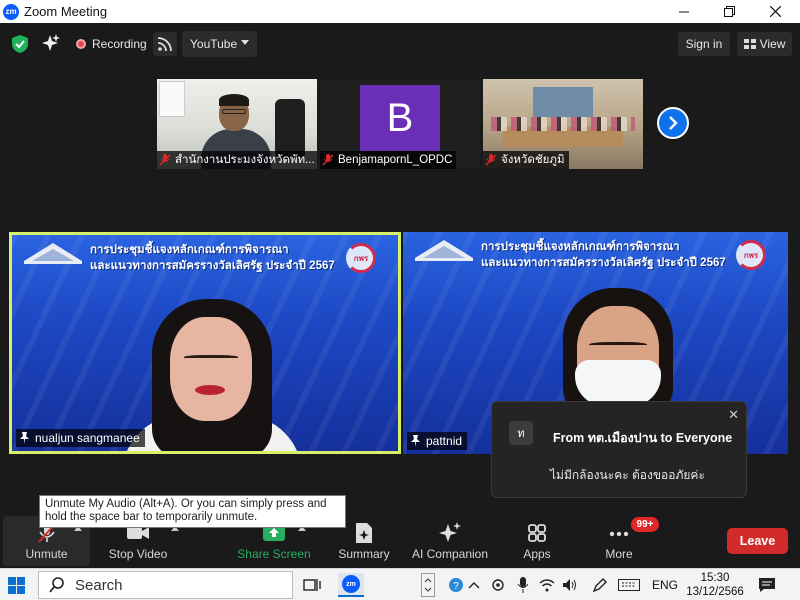 This screenshot has width=800, height=600. I want to click on apps-button: Apps, so click(537, 541).